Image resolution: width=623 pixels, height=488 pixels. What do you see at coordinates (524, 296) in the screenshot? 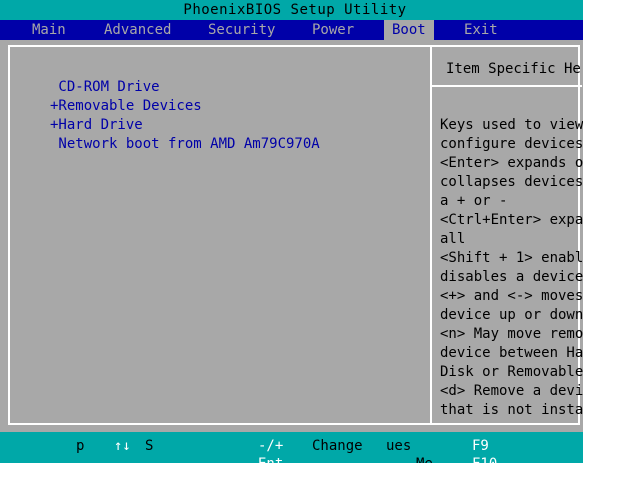
I see `help-line: <+> and <-> moves th` at bounding box center [524, 296].